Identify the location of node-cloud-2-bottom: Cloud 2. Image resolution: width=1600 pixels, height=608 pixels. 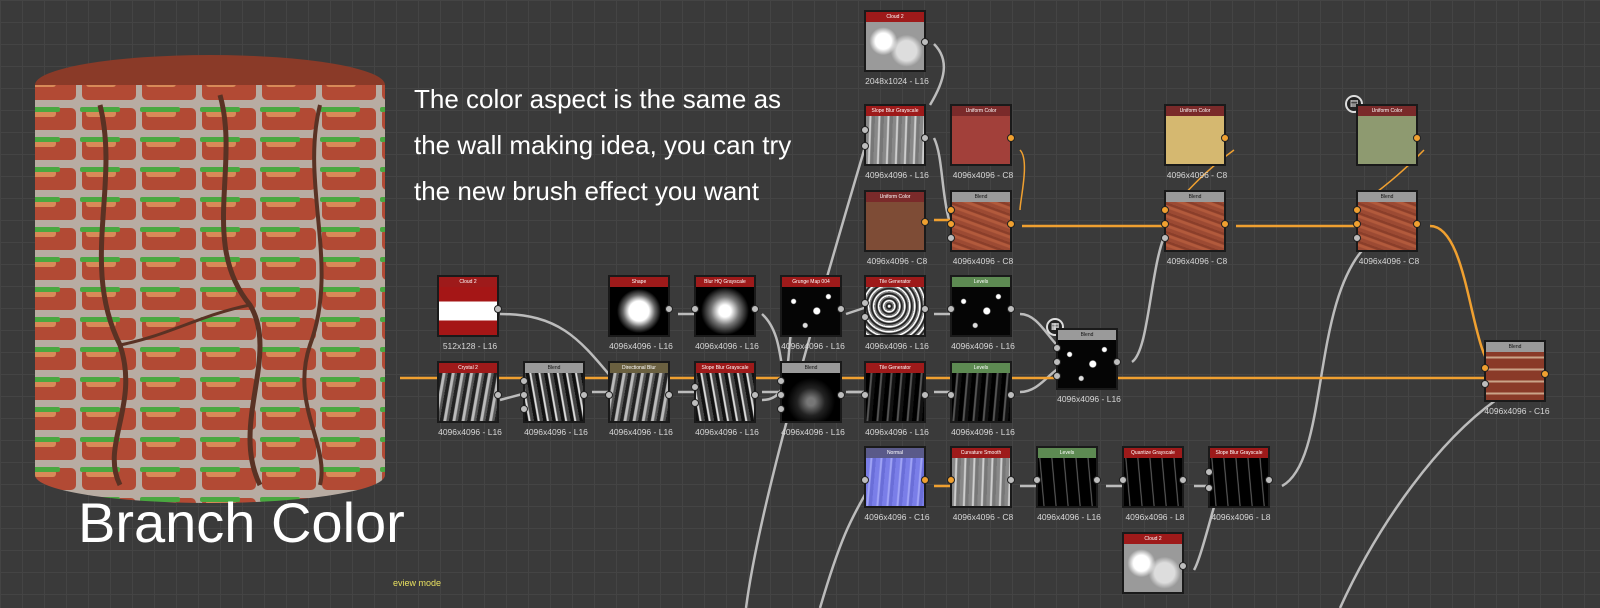
(1154, 563).